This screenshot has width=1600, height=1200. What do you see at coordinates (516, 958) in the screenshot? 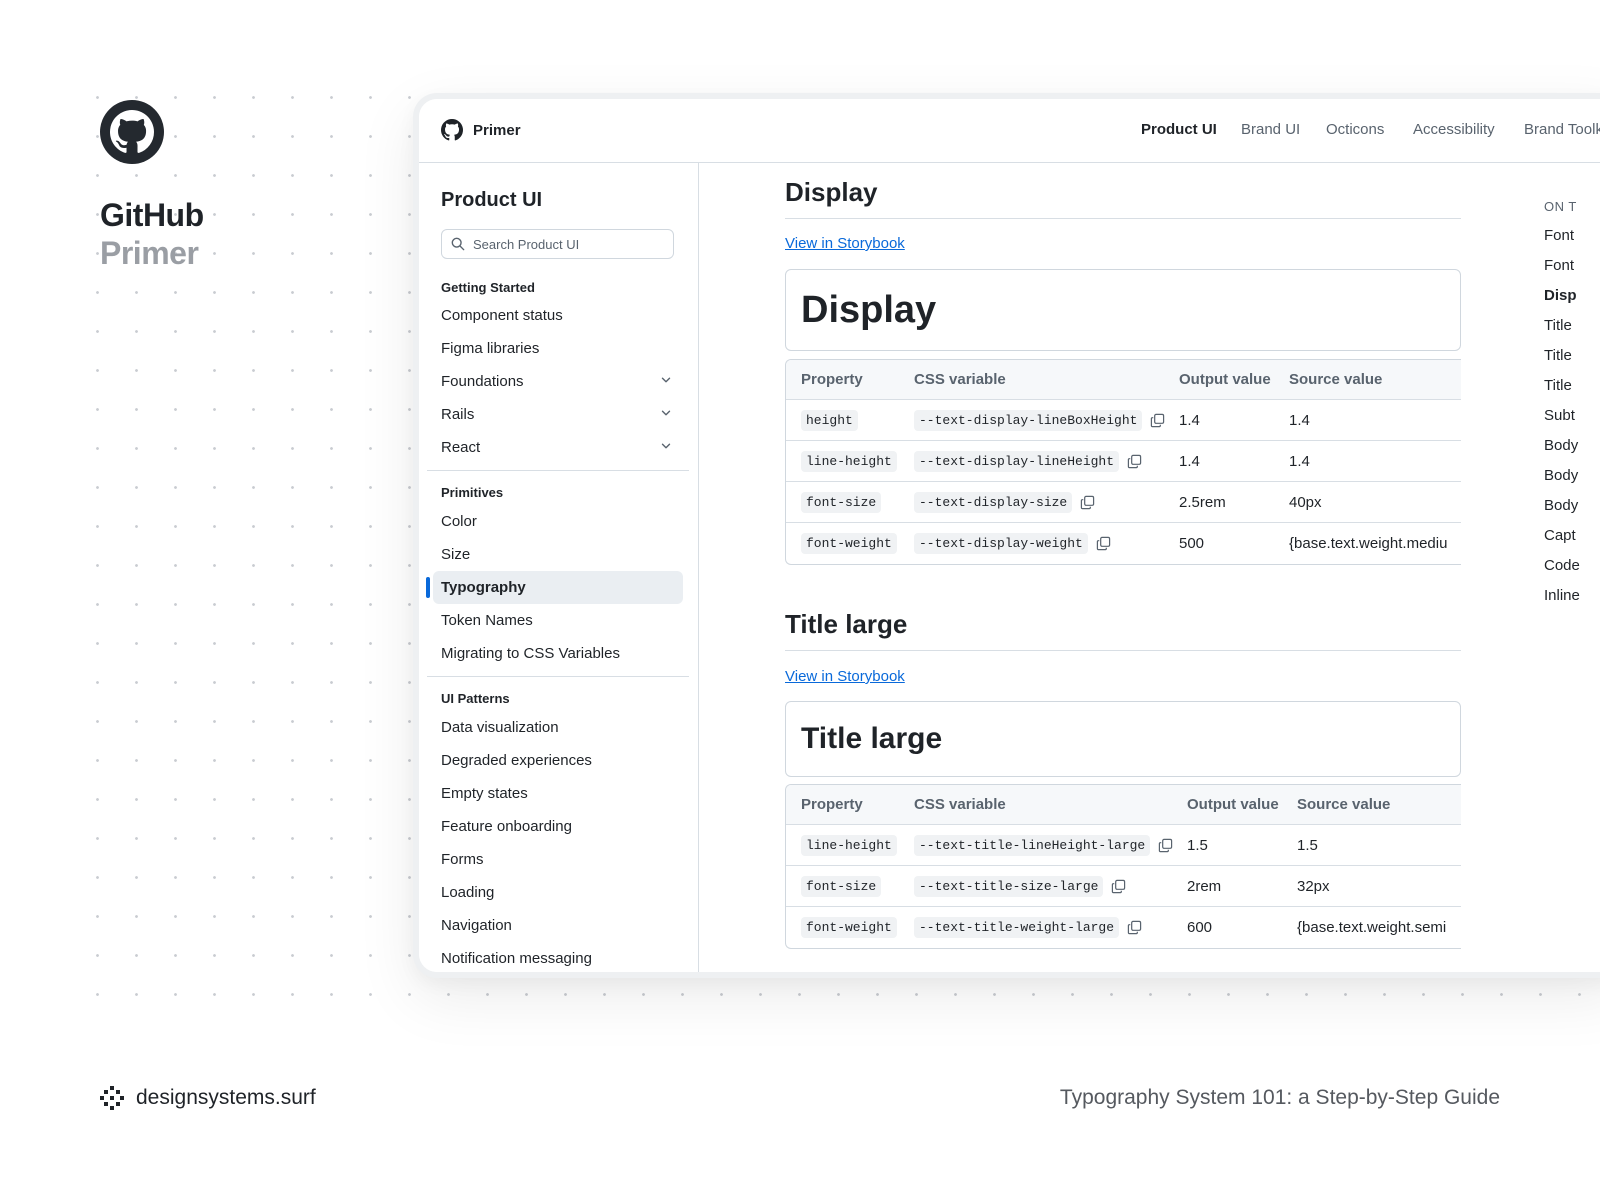
I see `sidebar-item-label: Notification messaging` at bounding box center [516, 958].